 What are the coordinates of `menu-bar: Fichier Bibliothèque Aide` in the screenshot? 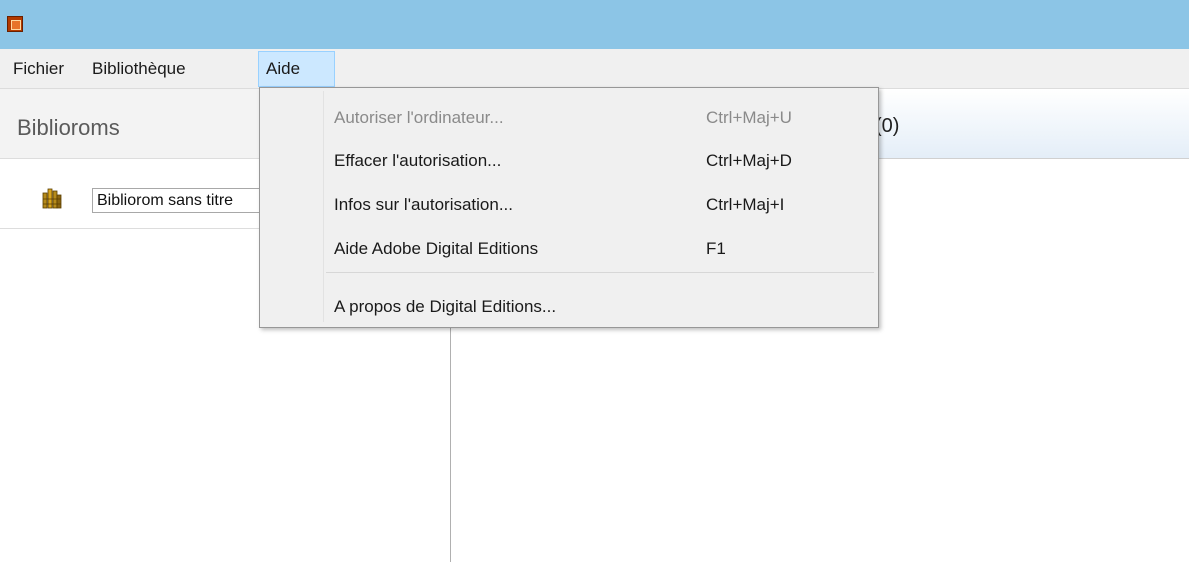 It's located at (594, 69).